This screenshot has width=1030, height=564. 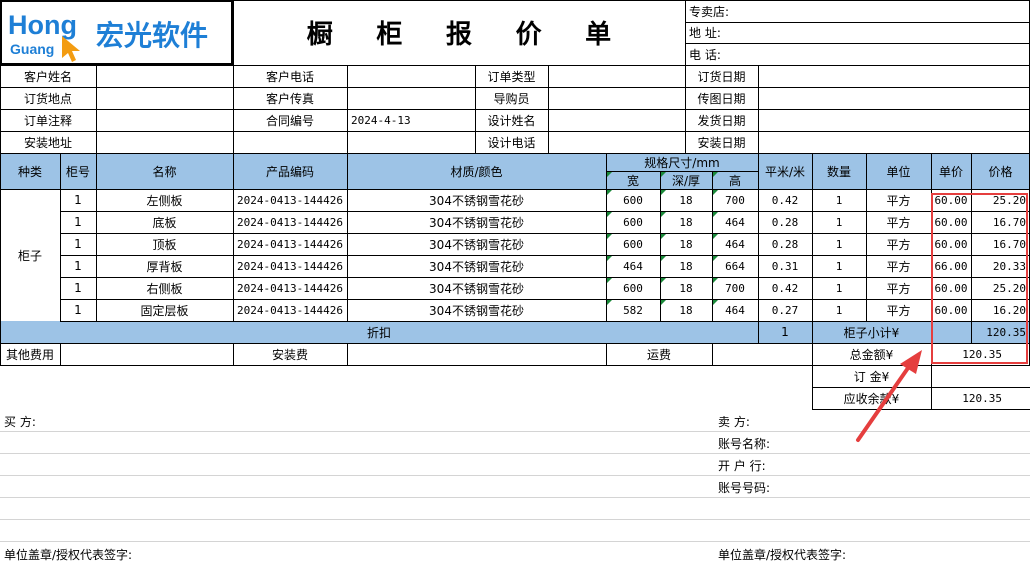 What do you see at coordinates (889, 396) in the screenshot?
I see `red-arrow-icon` at bounding box center [889, 396].